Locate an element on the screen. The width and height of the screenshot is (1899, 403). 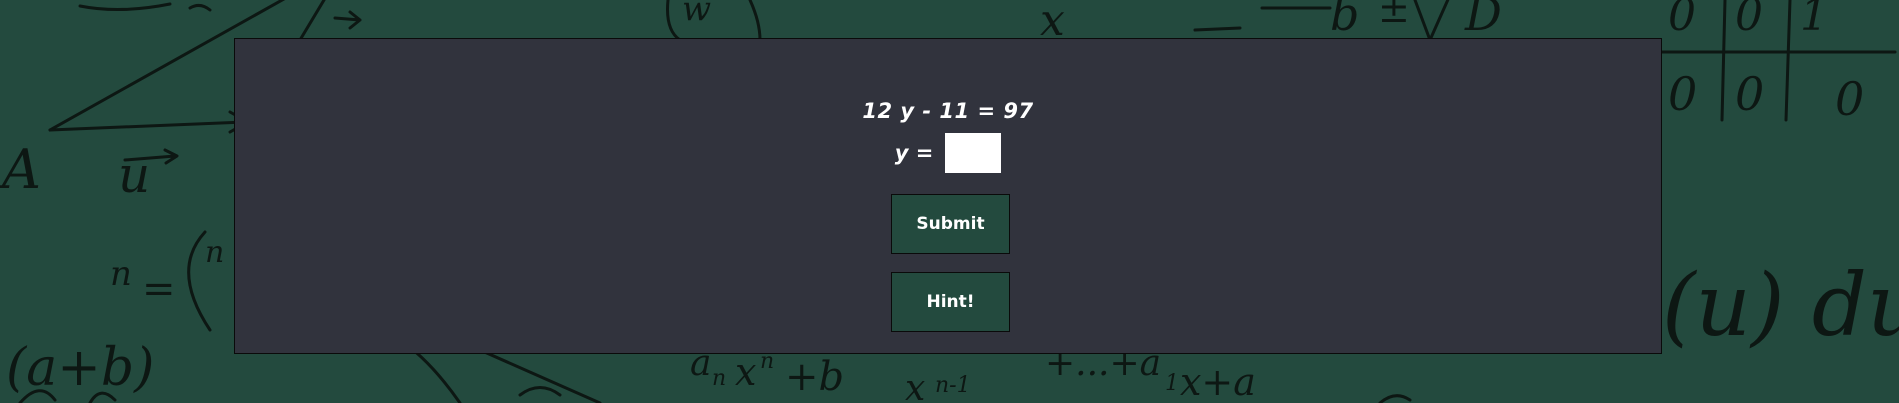
svg-text: u is located at coordinates (134, 175).